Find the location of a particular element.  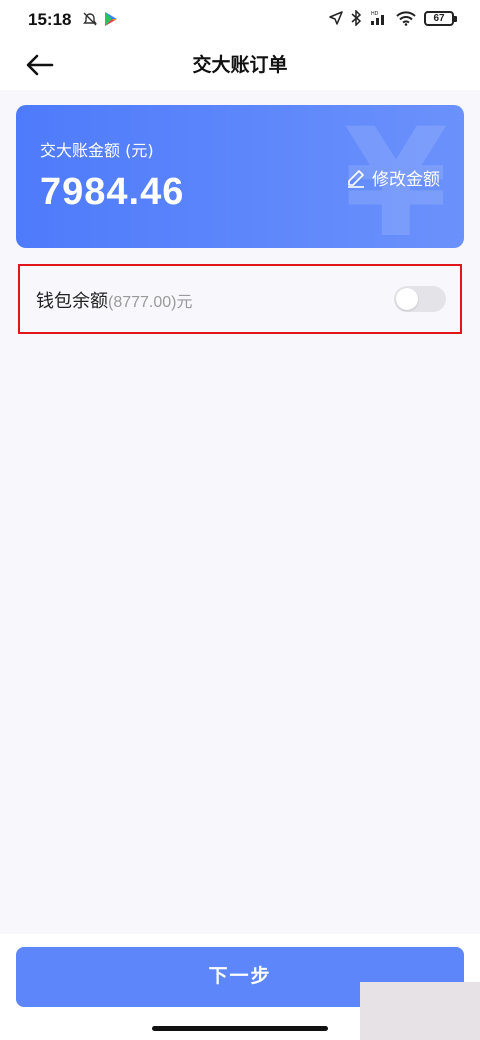

play-store-icon is located at coordinates (111, 19).